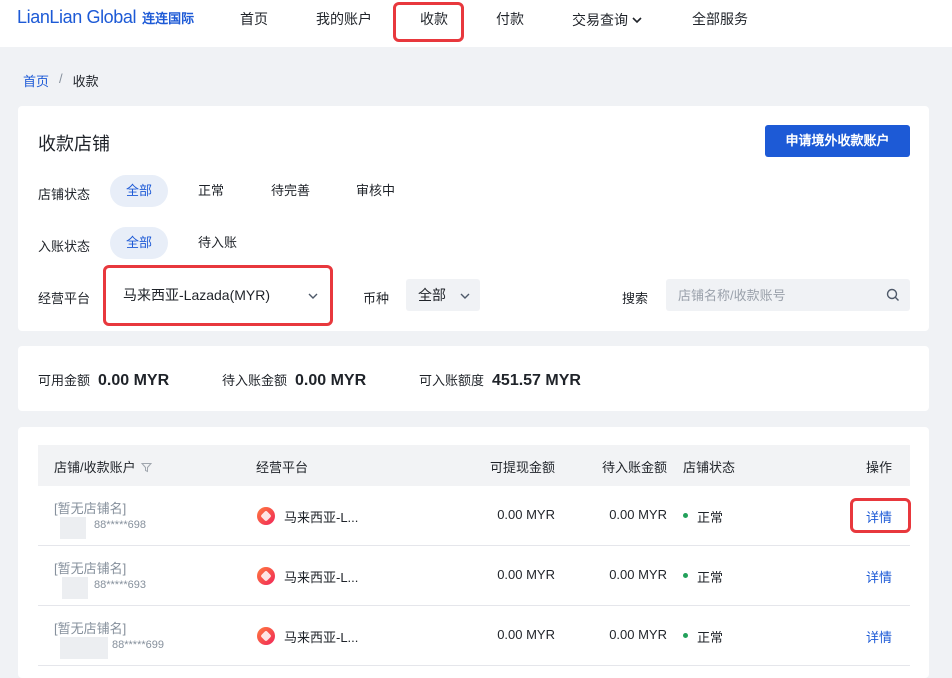 The width and height of the screenshot is (952, 678). Describe the element at coordinates (635, 298) in the screenshot. I see `search-label: 搜索` at that location.